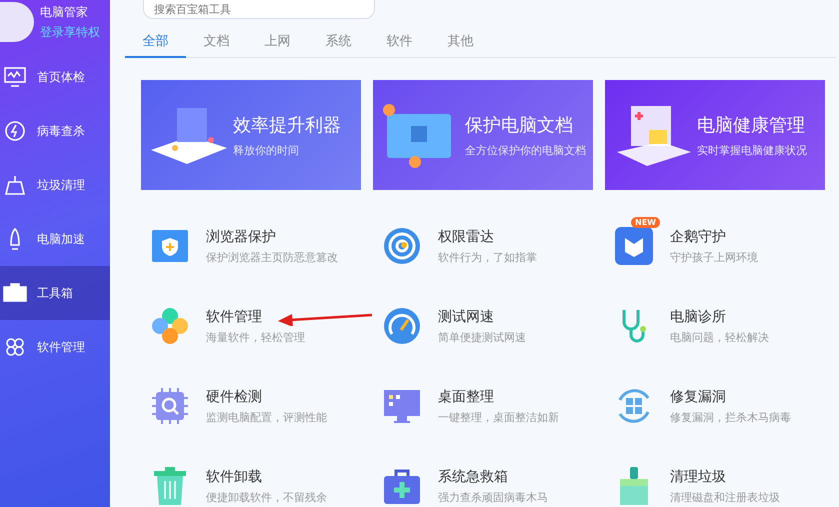  I want to click on monitor-pulse-icon, so click(15, 77).